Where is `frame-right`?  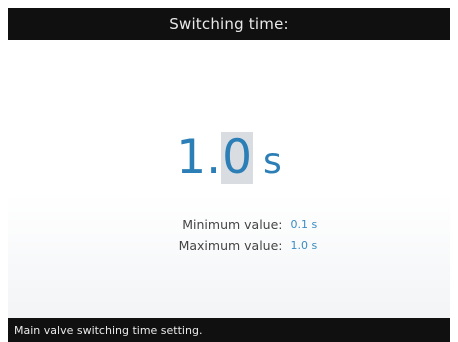
frame-right is located at coordinates (454, 171).